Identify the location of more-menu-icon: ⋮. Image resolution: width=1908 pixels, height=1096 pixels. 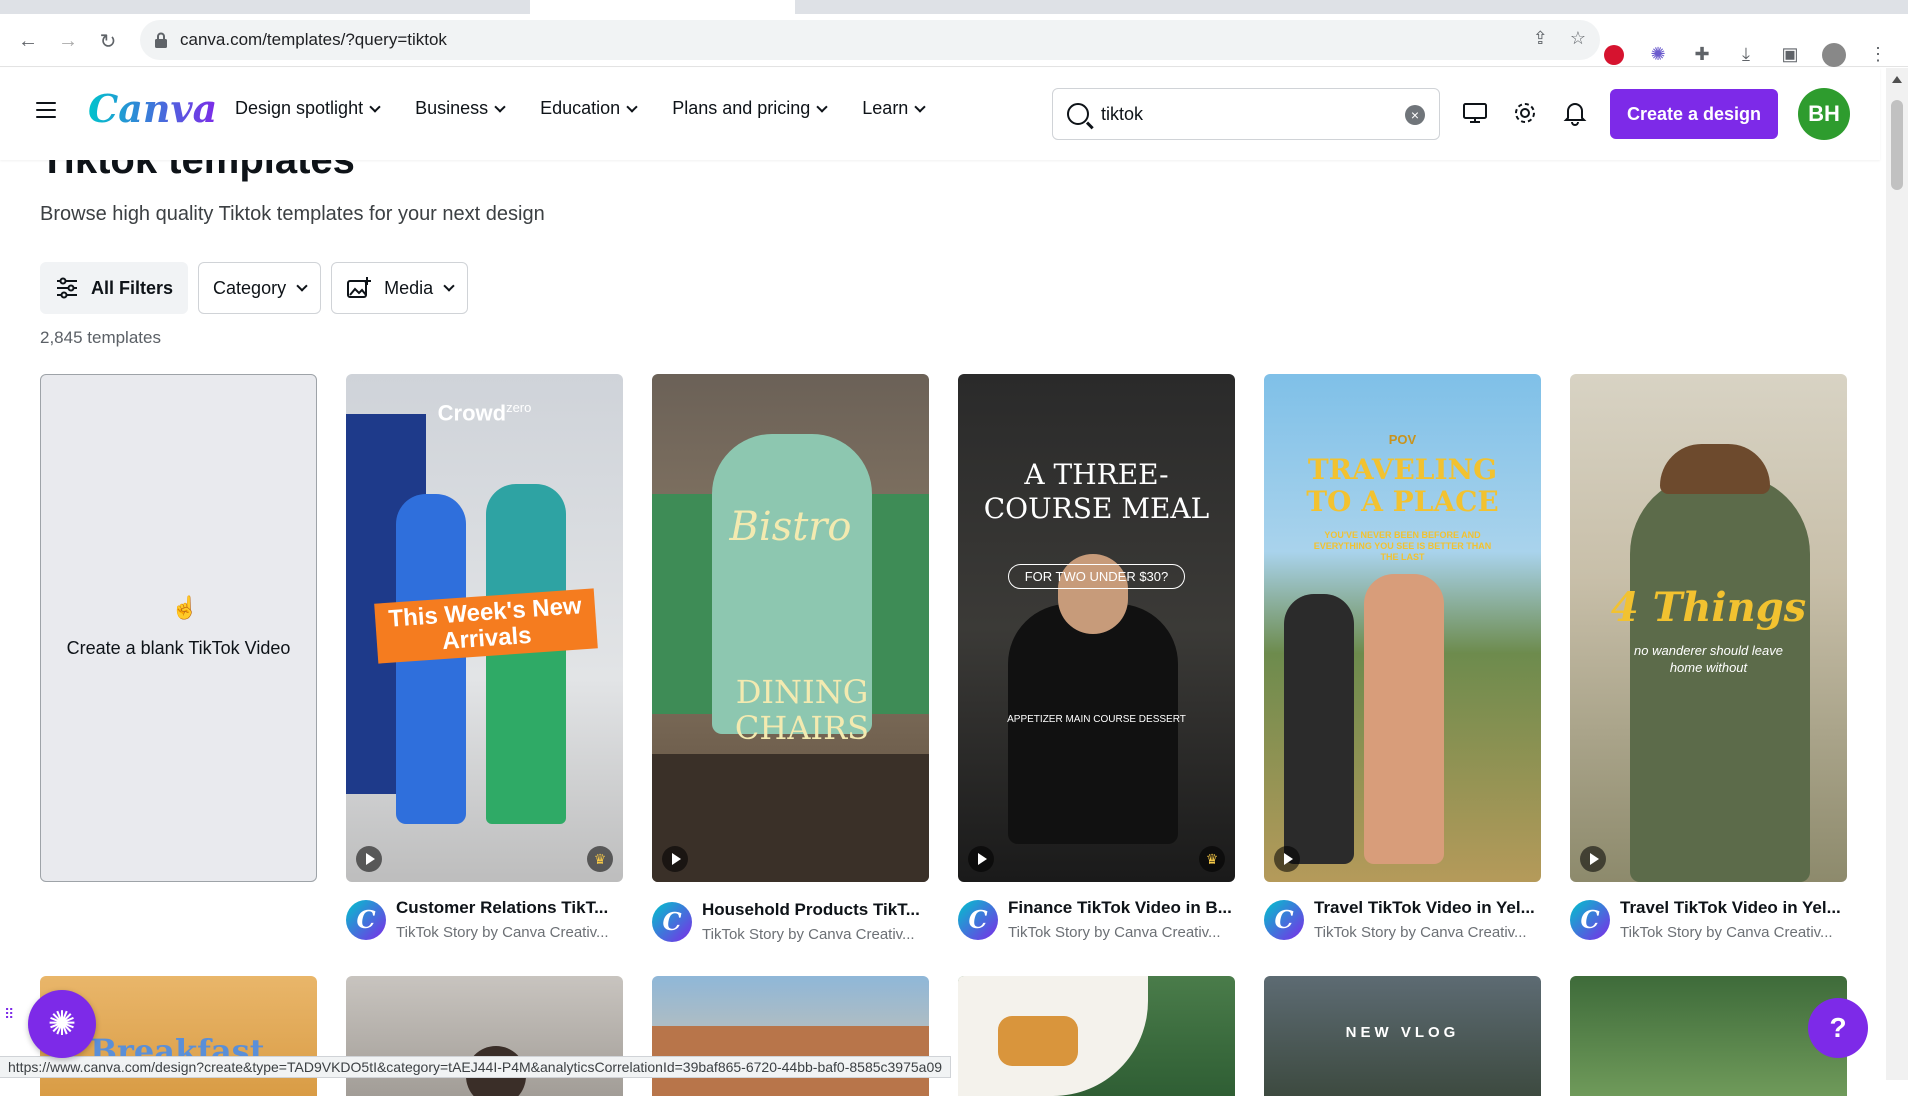
(1878, 55).